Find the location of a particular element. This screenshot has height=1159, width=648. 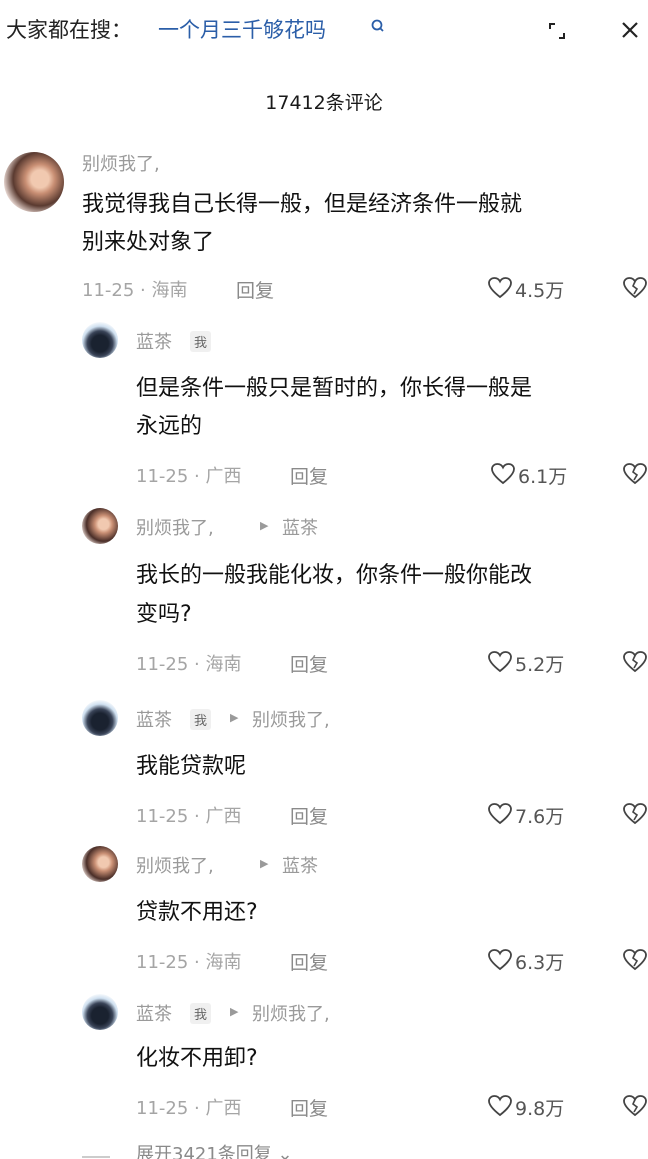

top-search-bar: 大家都在搜： 一个月三千够花吗 is located at coordinates (324, 31).